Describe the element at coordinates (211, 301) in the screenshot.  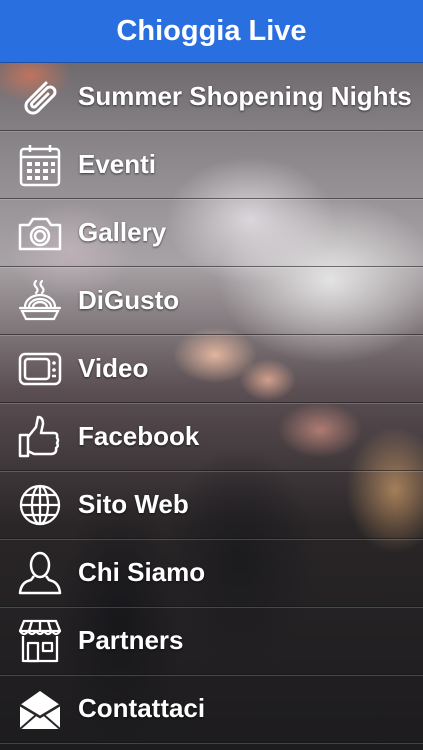
I see `menu-item-digusto: DiGusto` at that location.